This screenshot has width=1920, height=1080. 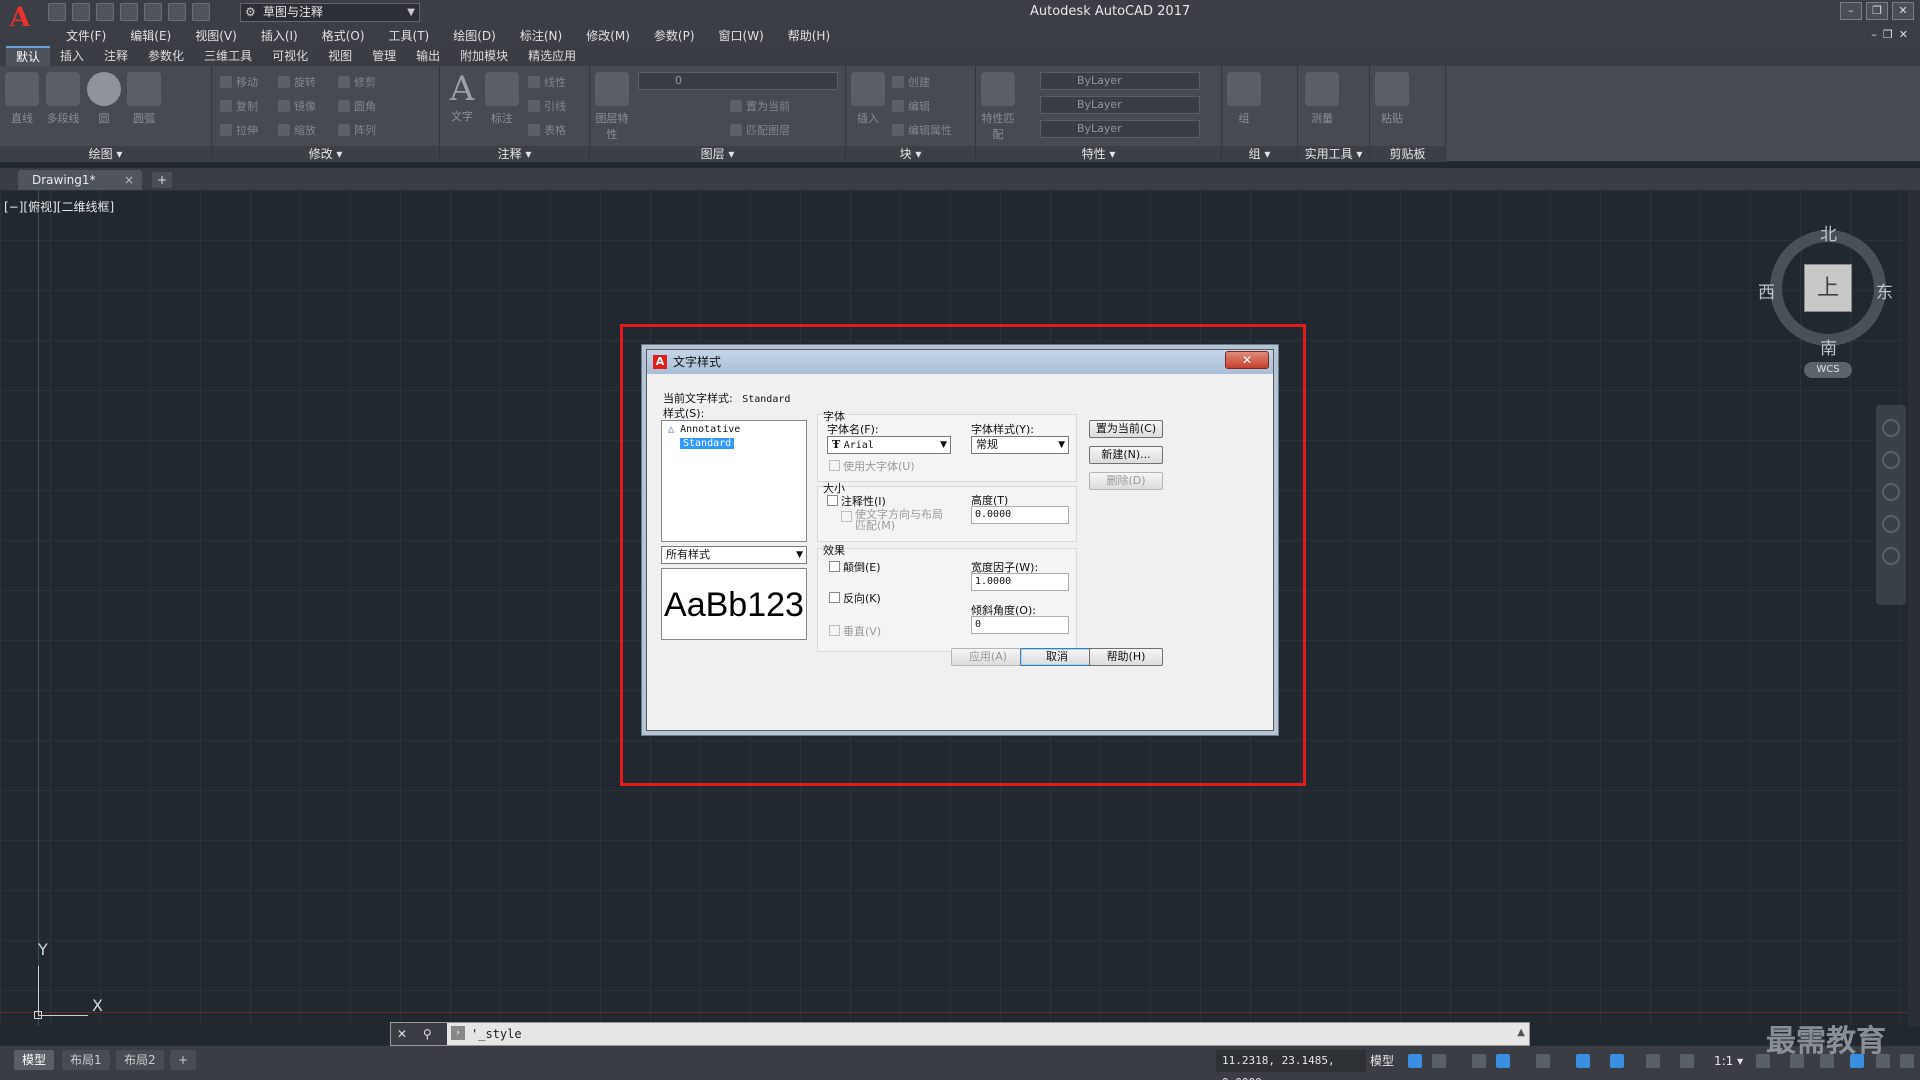 I want to click on undo-icon, so click(x=177, y=12).